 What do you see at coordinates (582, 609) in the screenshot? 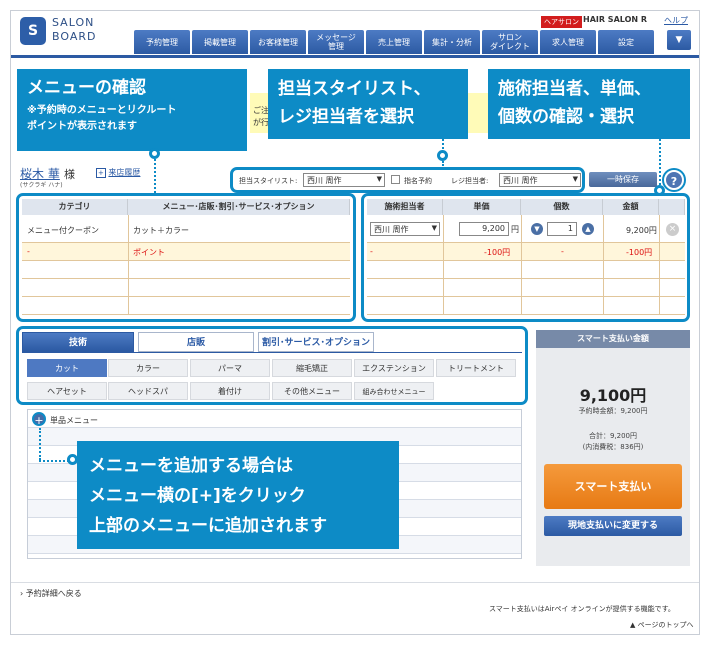
I see `airpay-note: スマート支払いはAirペイ オンラインが提供する機能です。` at bounding box center [582, 609].